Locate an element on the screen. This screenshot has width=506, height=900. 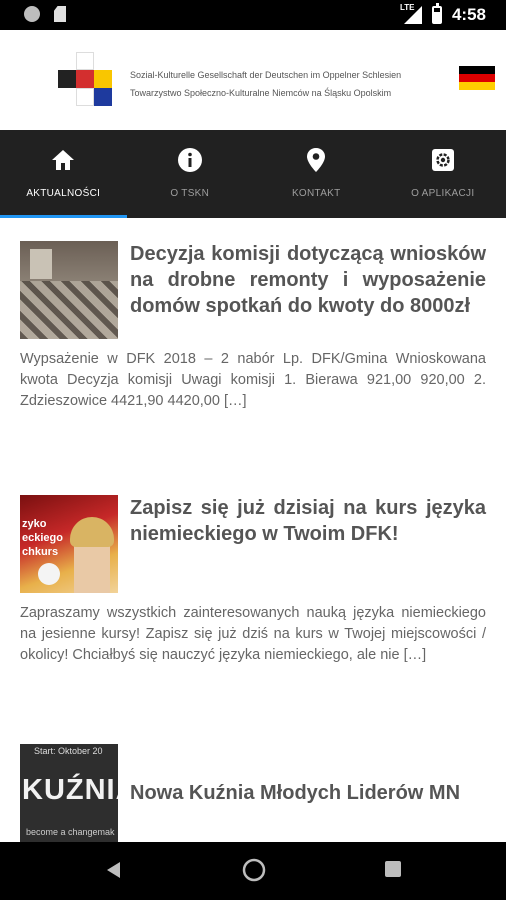
notification-circle-icon is located at coordinates (32, 14).